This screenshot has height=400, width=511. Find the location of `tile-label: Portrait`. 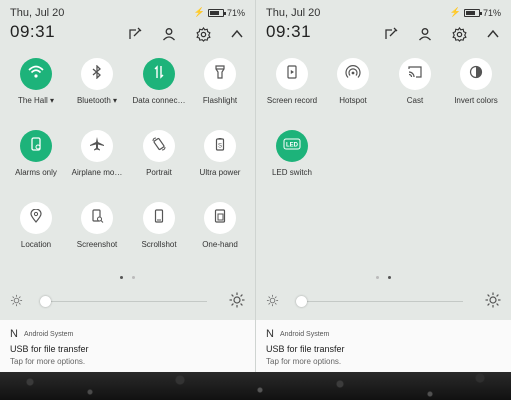

tile-label: Portrait is located at coordinates (159, 172).